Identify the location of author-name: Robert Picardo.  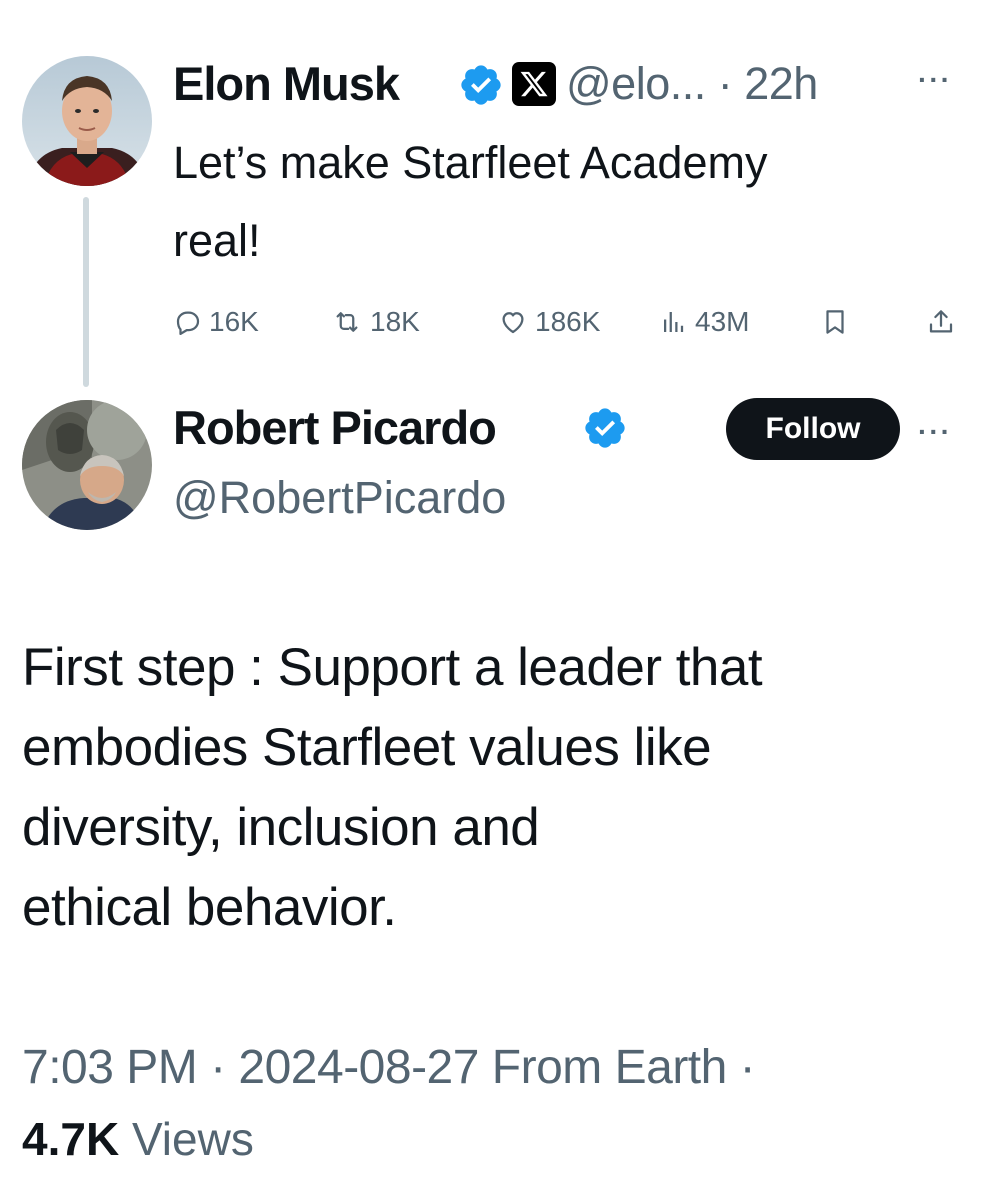
(335, 427).